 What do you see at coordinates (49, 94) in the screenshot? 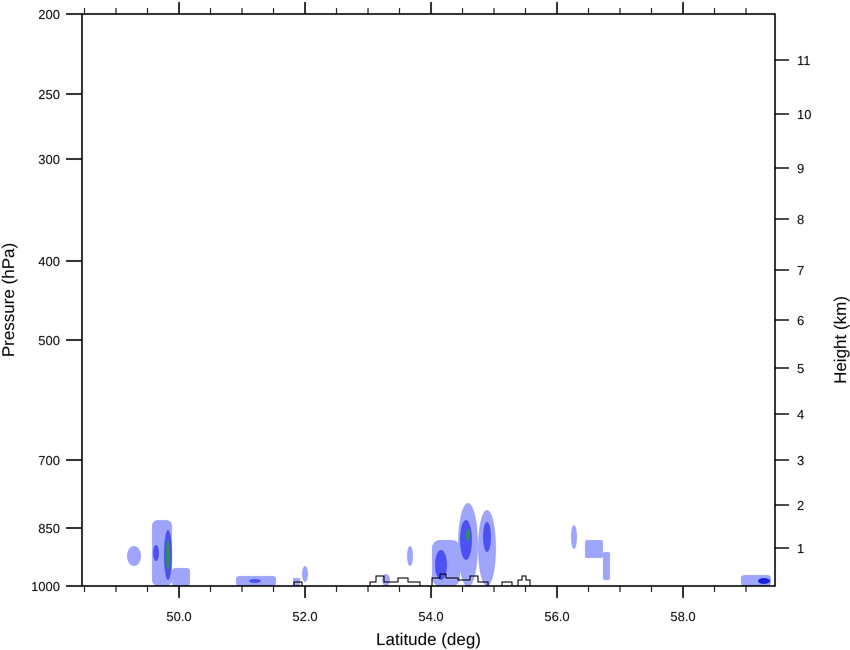
I see `y-tick-label: 250` at bounding box center [49, 94].